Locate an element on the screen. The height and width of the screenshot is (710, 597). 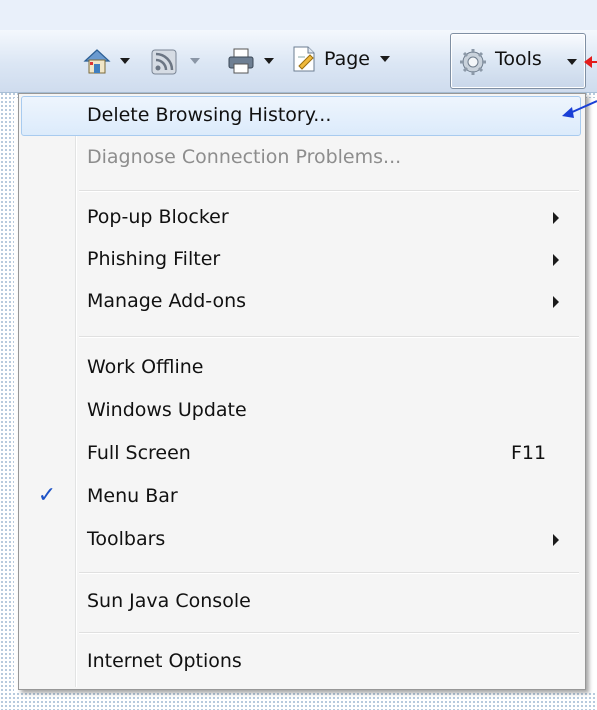
menu-item-label: Menu Bar is located at coordinates (132, 496).